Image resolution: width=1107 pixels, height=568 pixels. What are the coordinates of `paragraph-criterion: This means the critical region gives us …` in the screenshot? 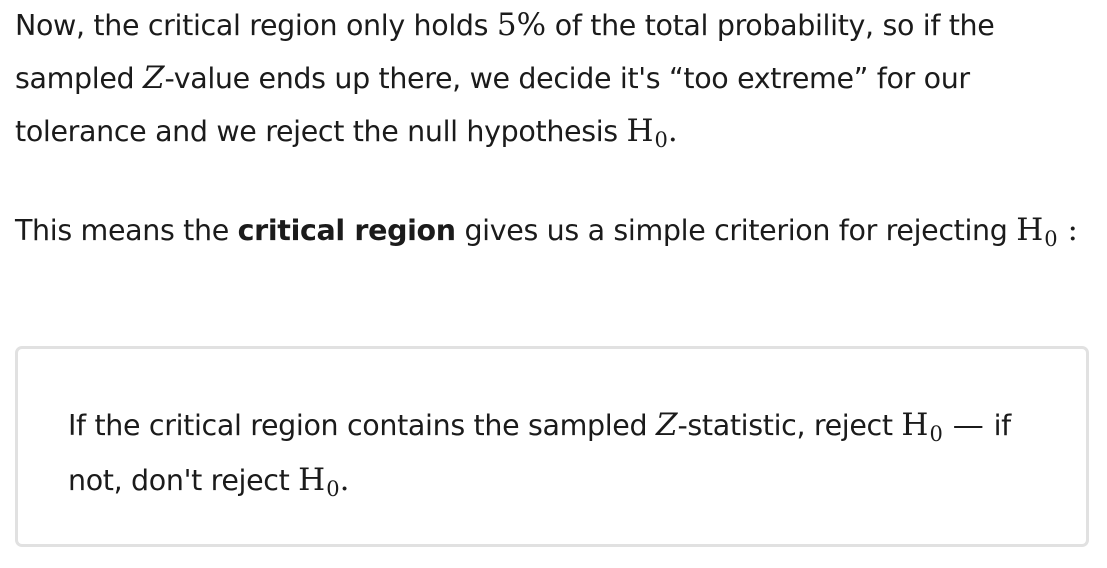 It's located at (555, 231).